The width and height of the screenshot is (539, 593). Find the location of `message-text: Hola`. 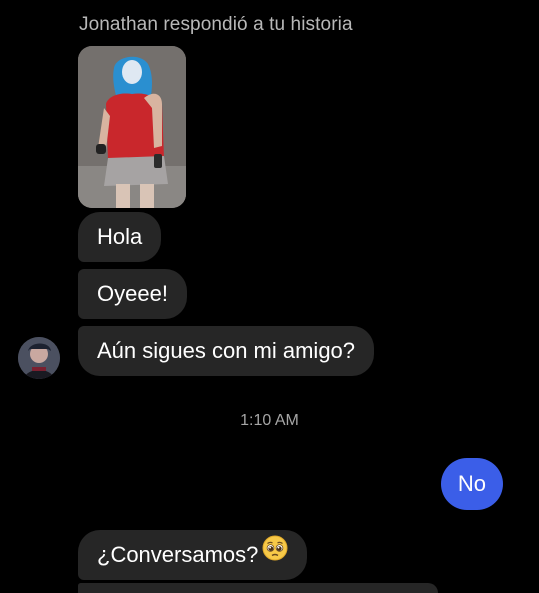

message-text: Hola is located at coordinates (120, 236).